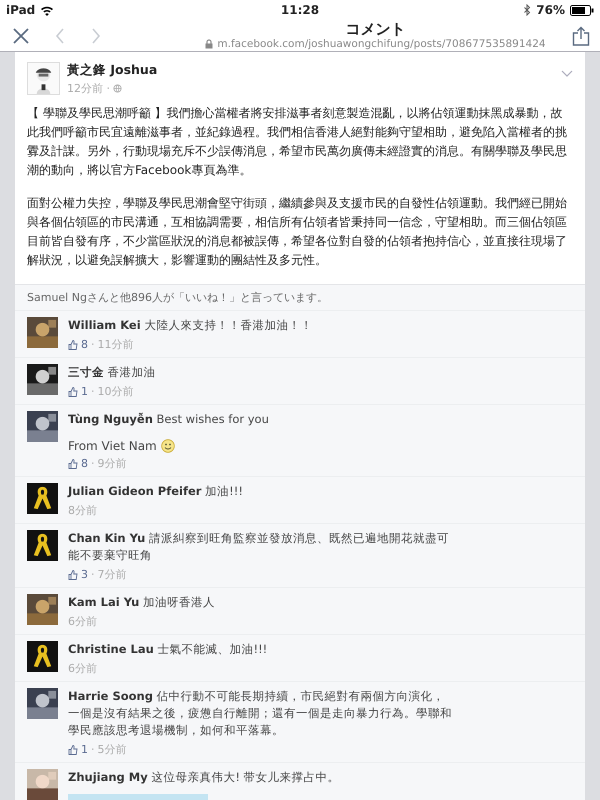 The width and height of the screenshot is (600, 800). What do you see at coordinates (82, 510) in the screenshot?
I see `comment-time: 8分前` at bounding box center [82, 510].